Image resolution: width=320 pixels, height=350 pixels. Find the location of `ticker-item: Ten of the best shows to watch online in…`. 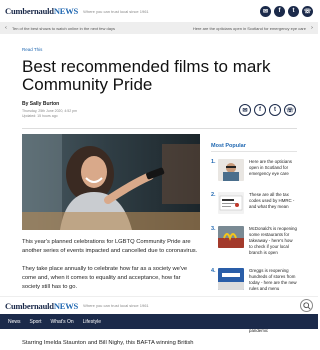

ticker-item: Ten of the best shows to watch online in… is located at coordinates (86, 28).